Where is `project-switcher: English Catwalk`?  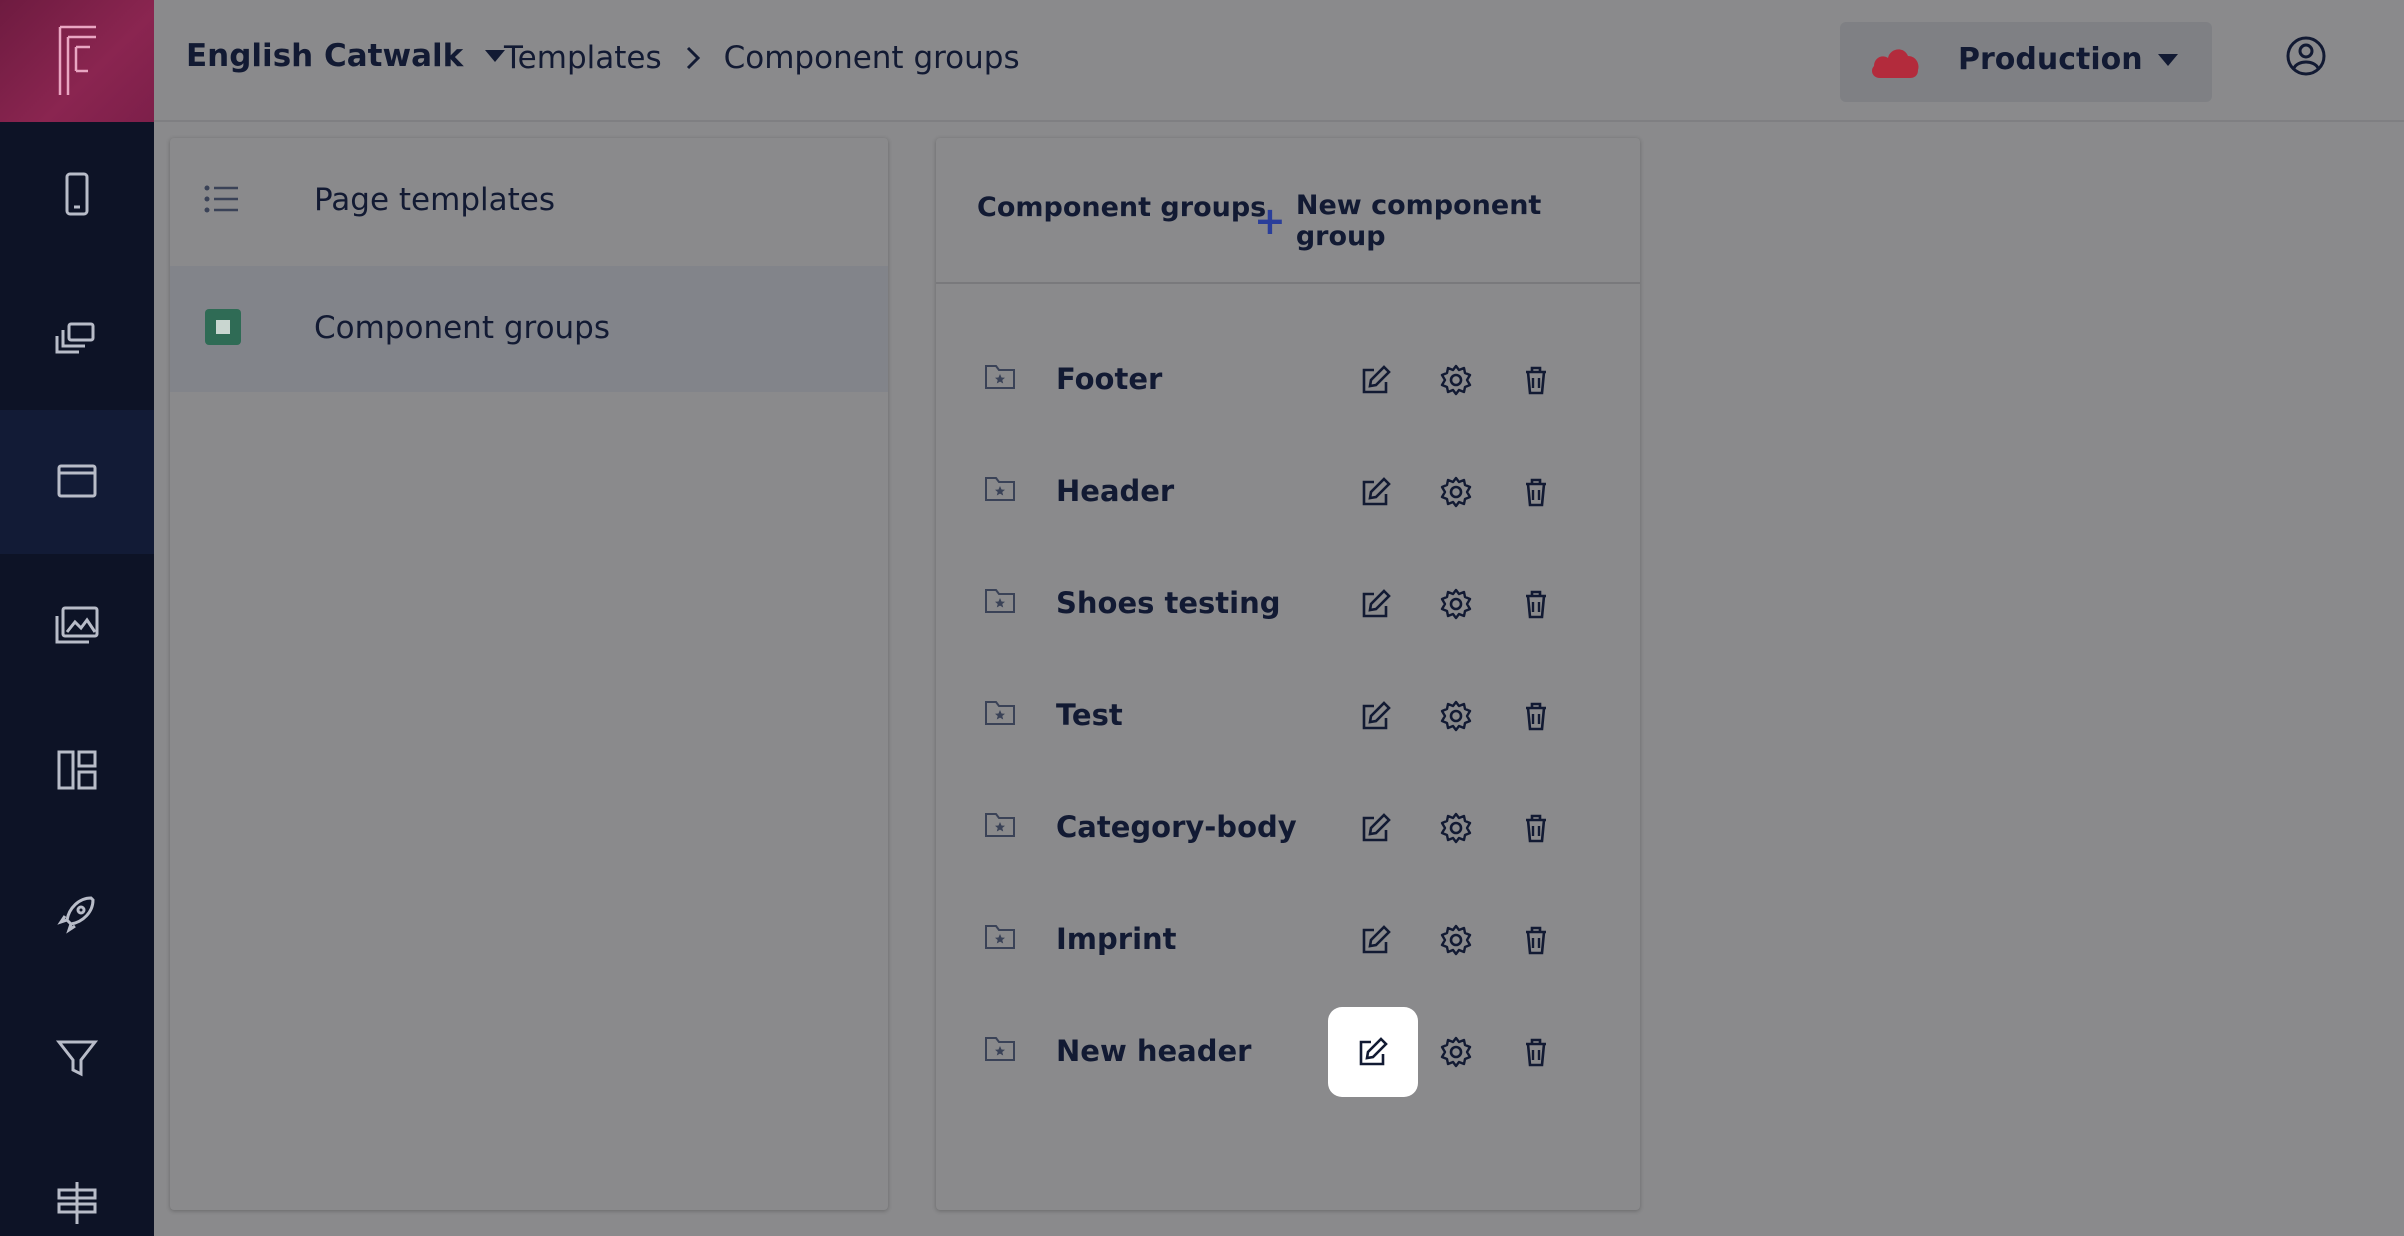
project-switcher: English Catwalk is located at coordinates (346, 56).